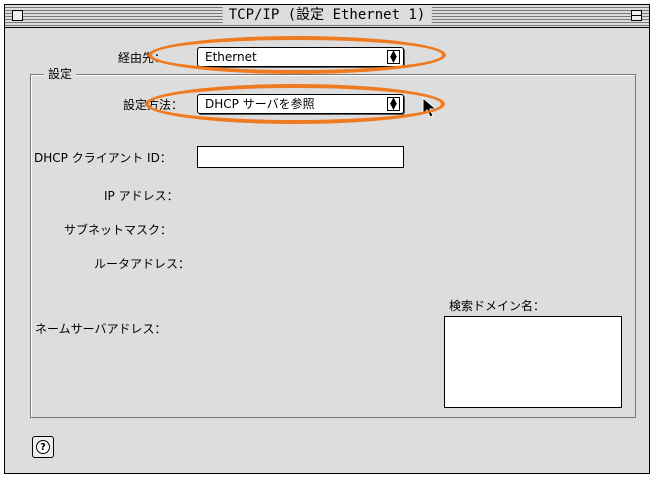  I want to click on dhcp-client-id-field, so click(300, 157).